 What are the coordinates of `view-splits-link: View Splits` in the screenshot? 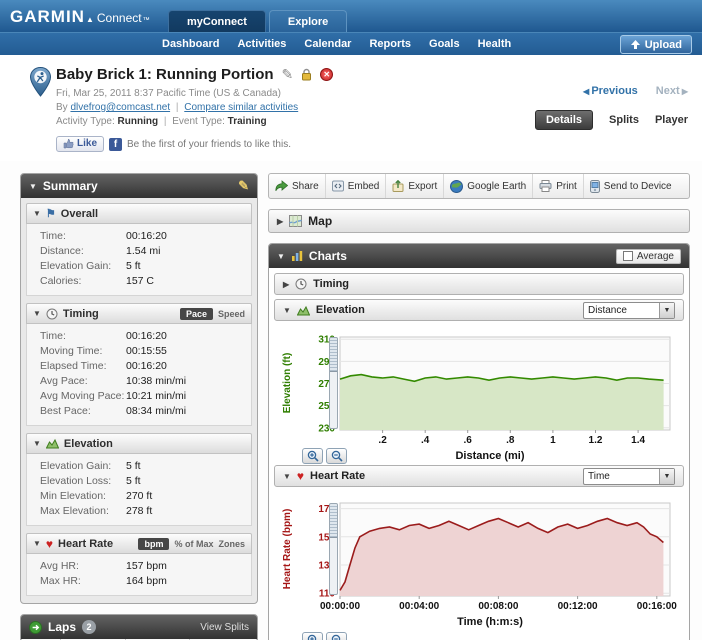 It's located at (224, 627).